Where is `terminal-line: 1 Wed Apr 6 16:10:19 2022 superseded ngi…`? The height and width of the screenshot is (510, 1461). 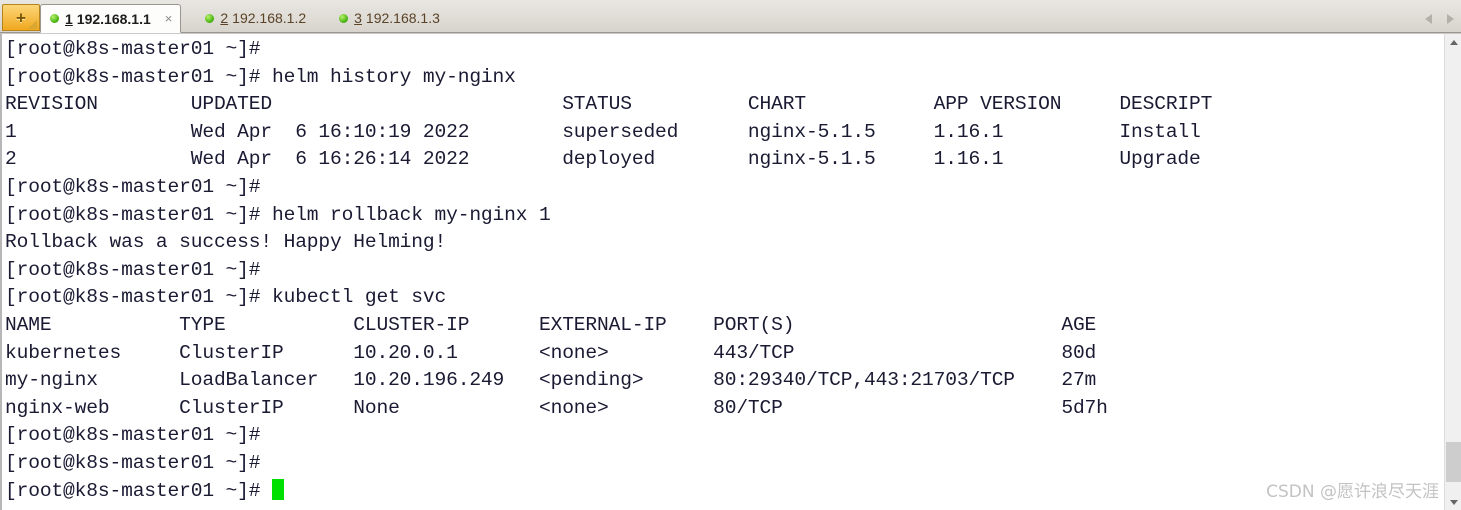
terminal-line: 1 Wed Apr 6 16:10:19 2022 superseded ngi… is located at coordinates (603, 131).